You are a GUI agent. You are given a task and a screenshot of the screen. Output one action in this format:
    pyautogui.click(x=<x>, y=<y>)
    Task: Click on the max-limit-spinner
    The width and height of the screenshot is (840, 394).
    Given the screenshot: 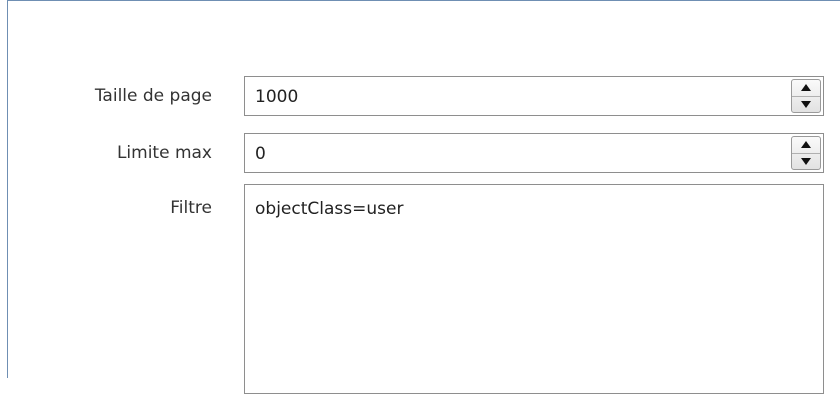 What is the action you would take?
    pyautogui.click(x=806, y=153)
    